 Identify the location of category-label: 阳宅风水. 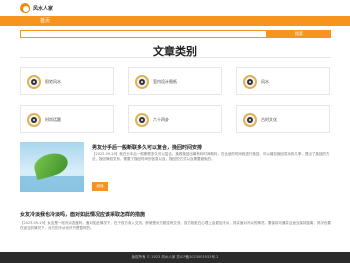
(53, 81).